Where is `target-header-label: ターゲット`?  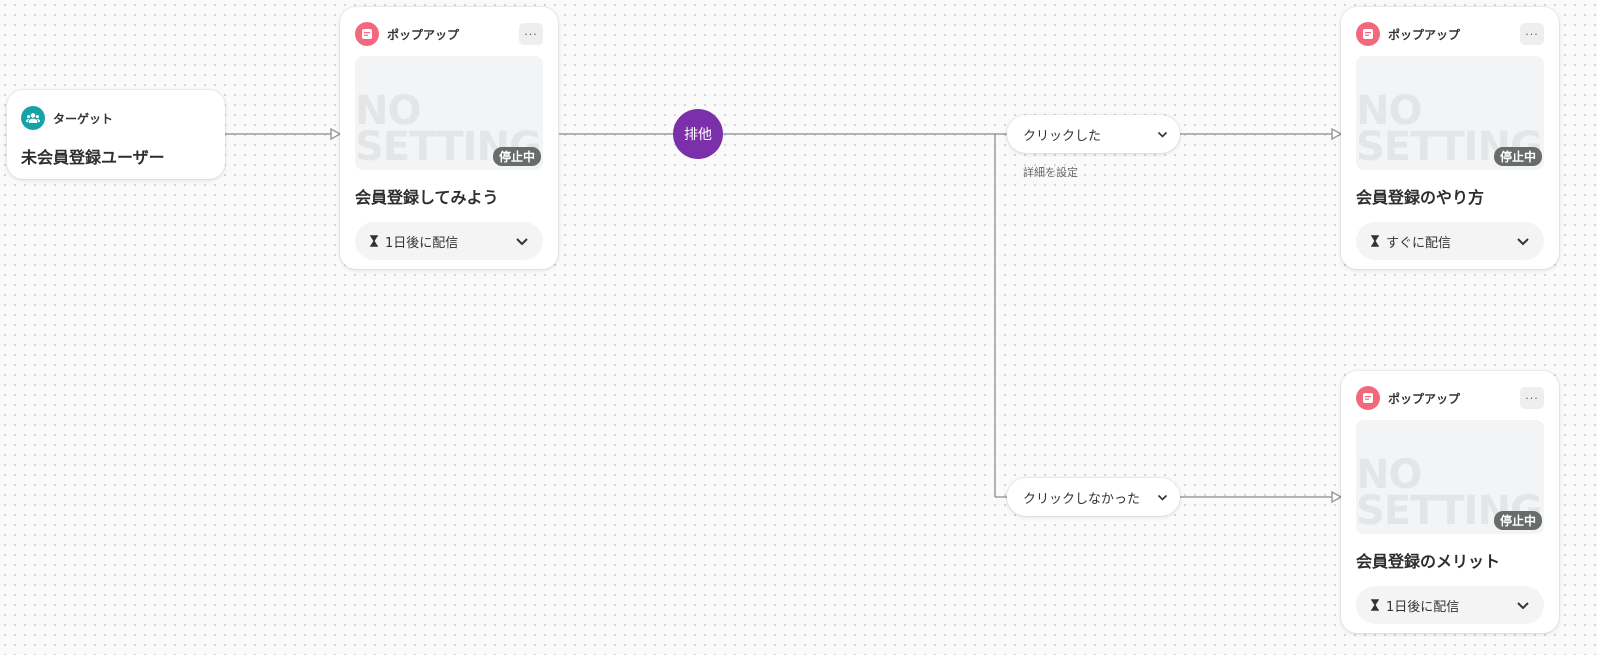
target-header-label: ターゲット is located at coordinates (83, 118).